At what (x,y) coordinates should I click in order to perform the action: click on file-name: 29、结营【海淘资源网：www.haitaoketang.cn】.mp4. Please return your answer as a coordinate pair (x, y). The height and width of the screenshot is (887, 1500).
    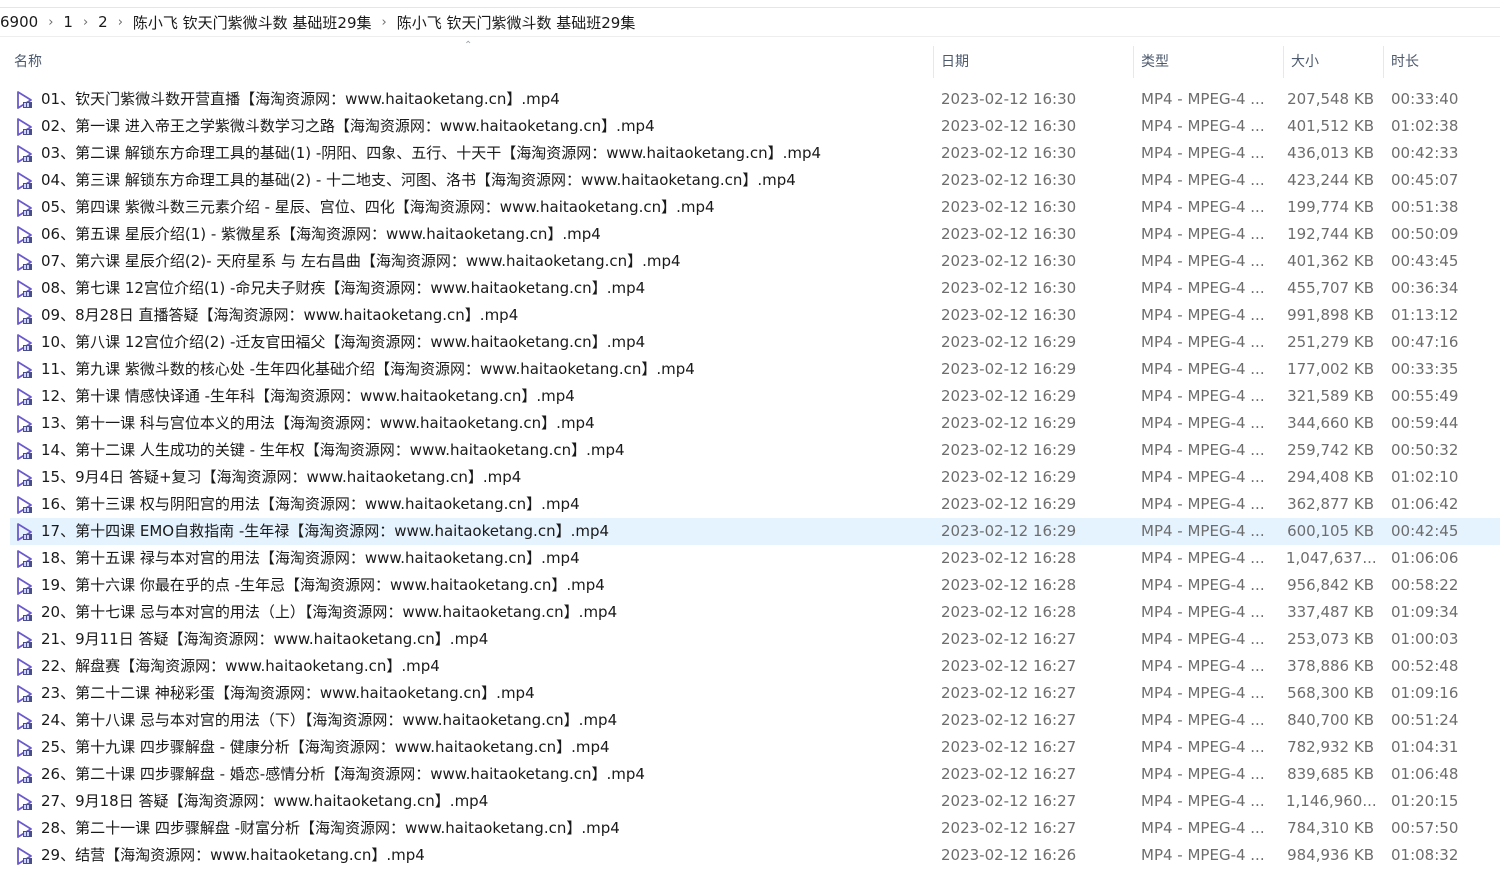
    Looking at the image, I should click on (233, 855).